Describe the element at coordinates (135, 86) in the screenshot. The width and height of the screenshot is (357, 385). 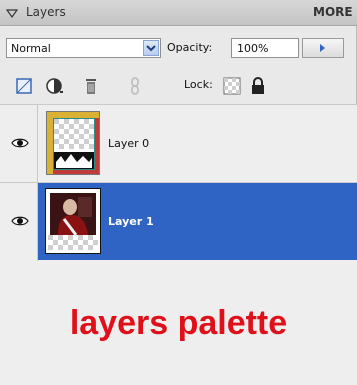
I see `link-icon` at that location.